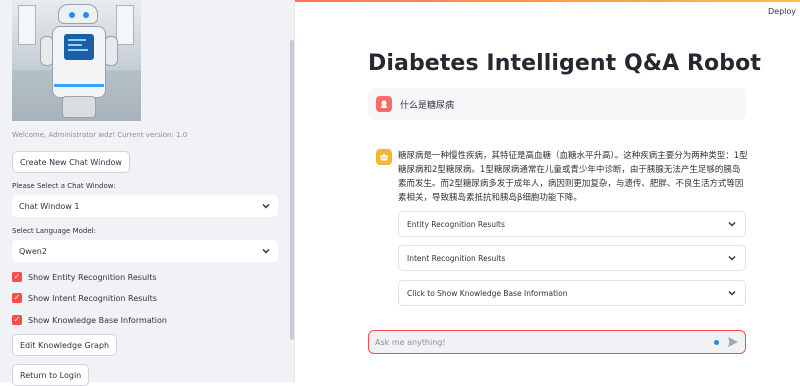  I want to click on knowledge-base-expander: Click to Show Knowledge Base Information, so click(572, 293).